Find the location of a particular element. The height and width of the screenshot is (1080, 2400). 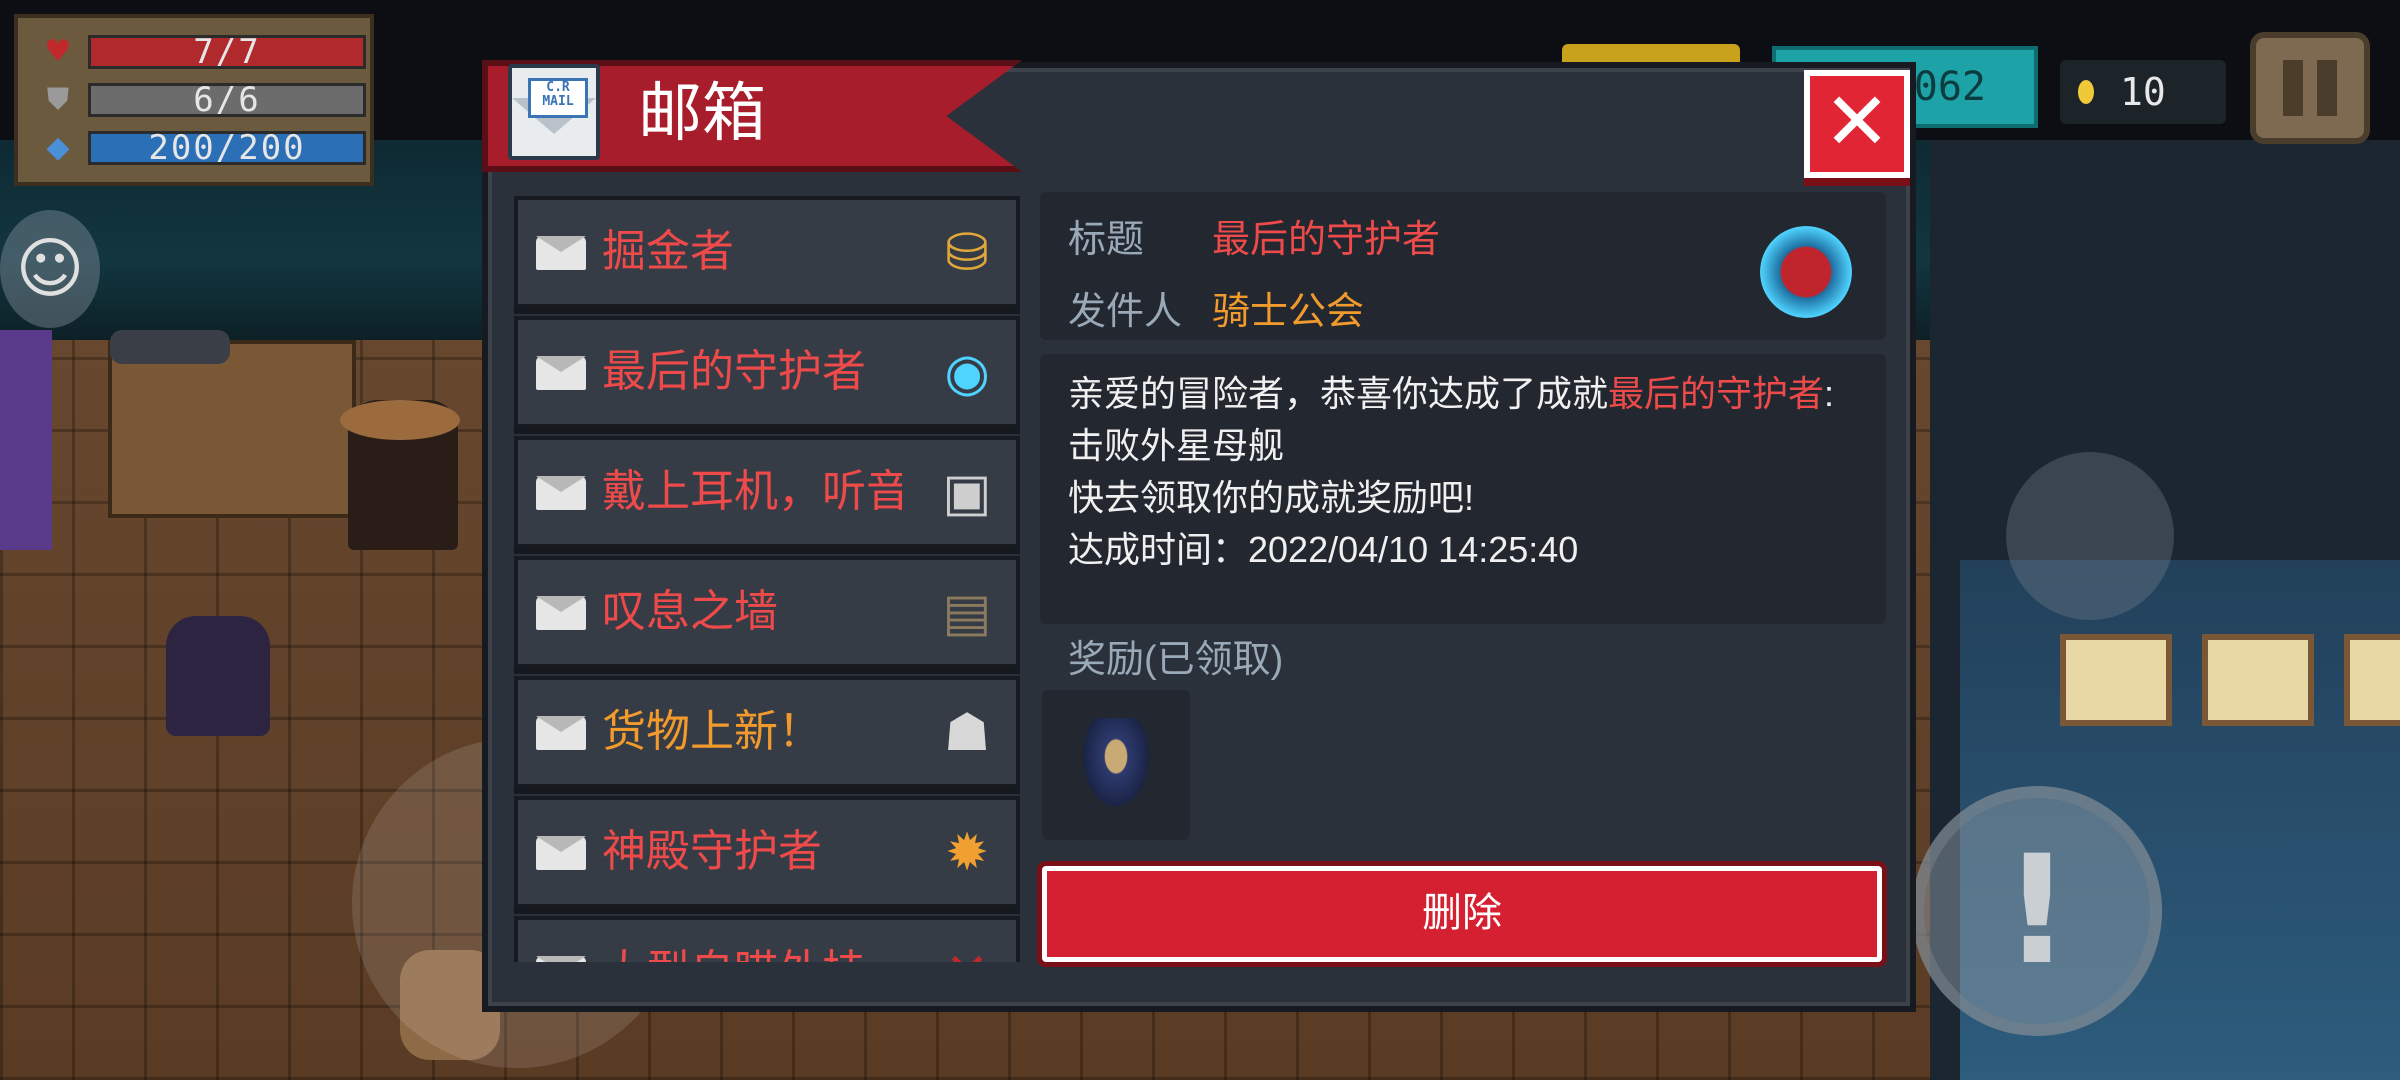

gem-count: 062 is located at coordinates (1949, 87).